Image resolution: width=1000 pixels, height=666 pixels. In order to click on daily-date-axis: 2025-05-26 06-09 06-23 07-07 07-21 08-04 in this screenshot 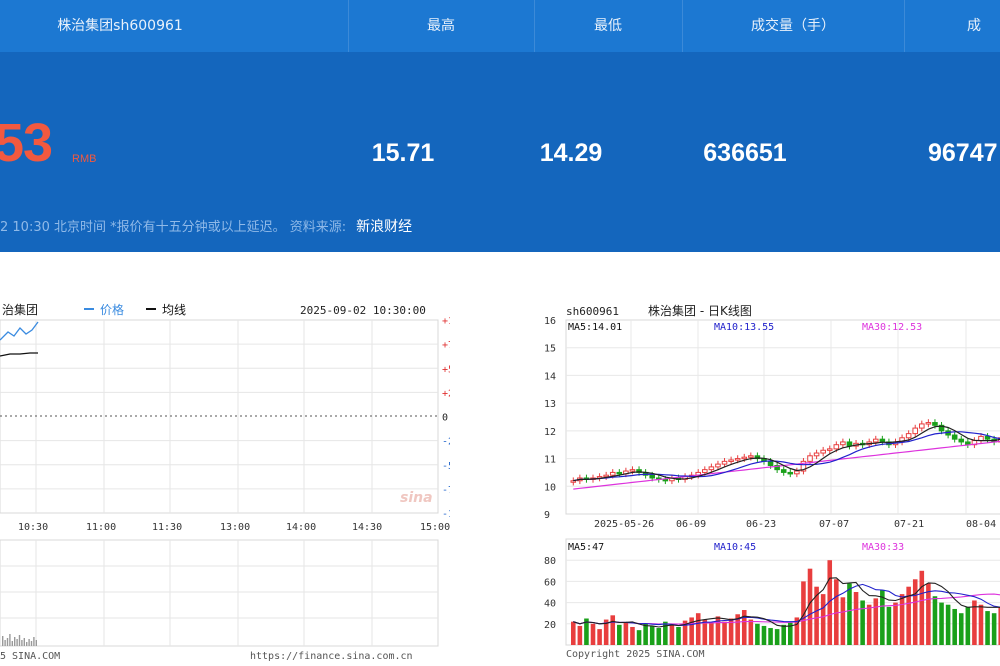, I will do `click(795, 524)`.